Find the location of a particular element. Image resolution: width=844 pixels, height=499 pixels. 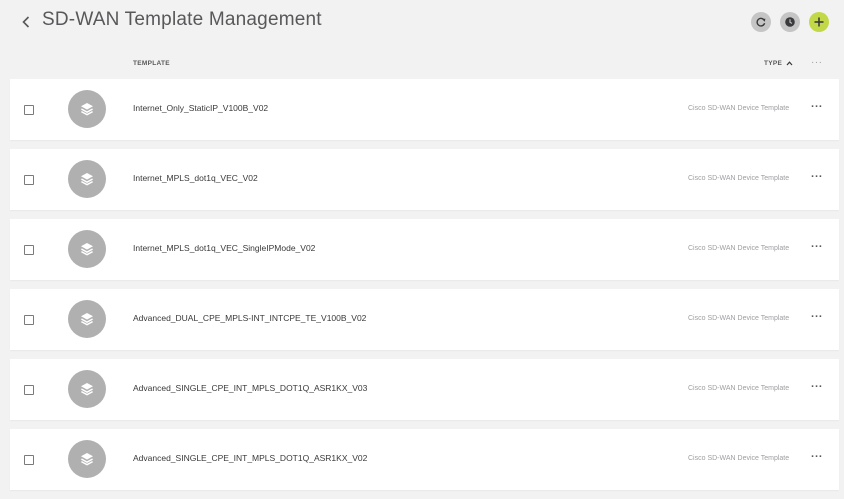

template-name: Internet_MPLS_dot1q_VEC_SingleIPMode_V02 is located at coordinates (224, 248).